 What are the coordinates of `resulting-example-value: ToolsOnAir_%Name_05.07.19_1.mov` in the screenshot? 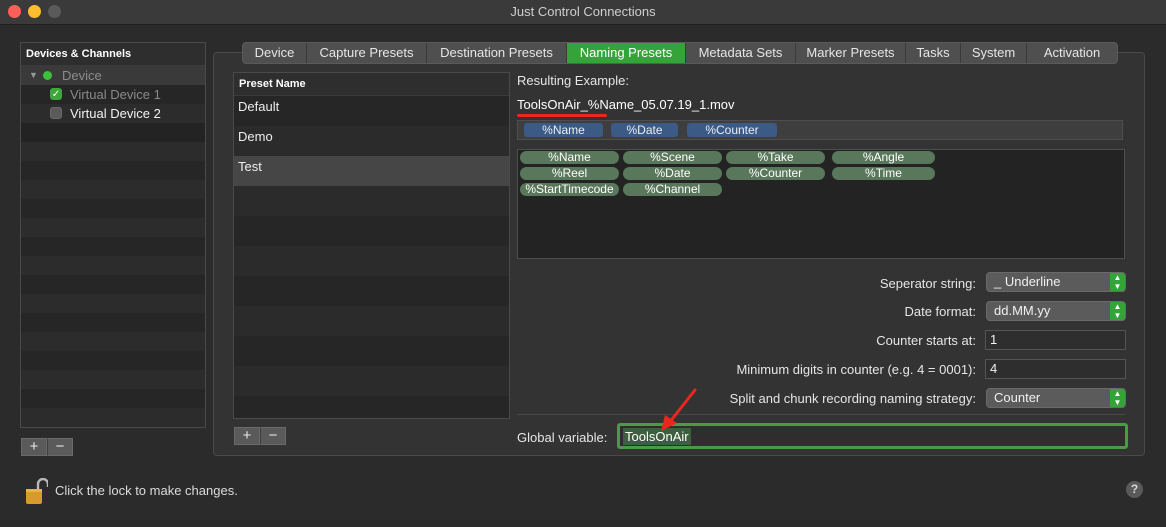 It's located at (626, 104).